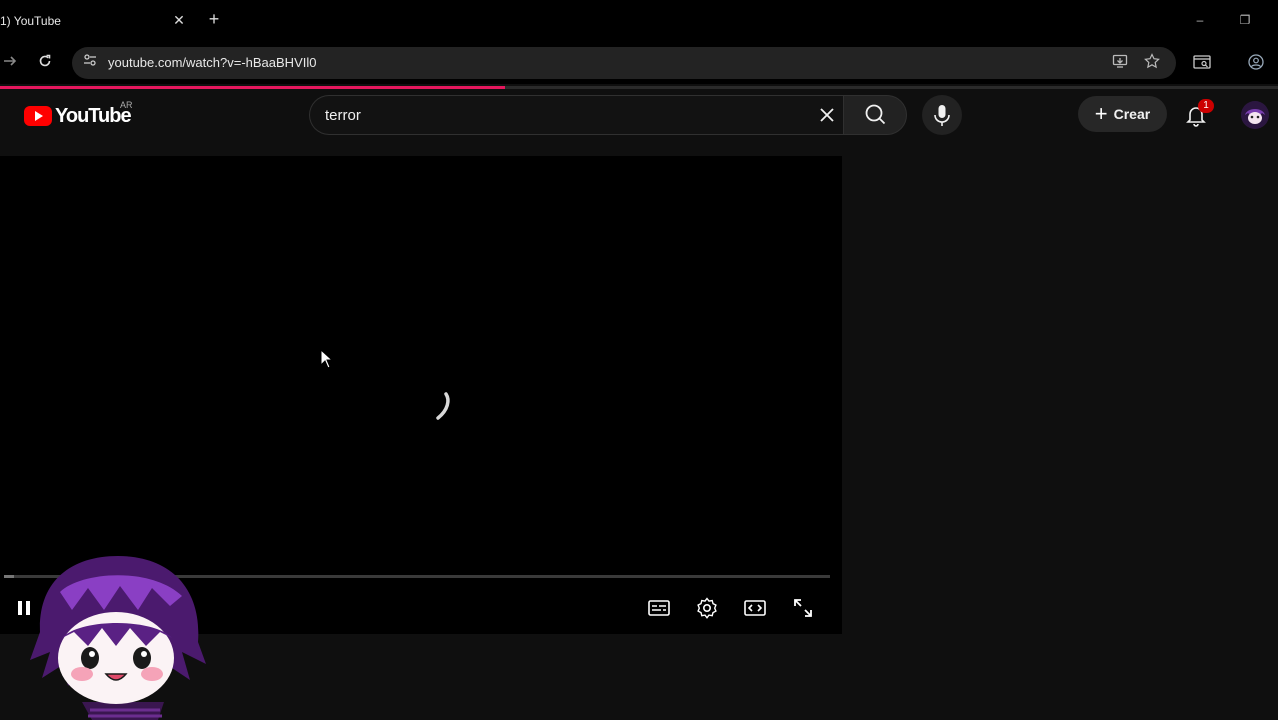  Describe the element at coordinates (126, 105) in the screenshot. I see `logo-region: AR` at that location.